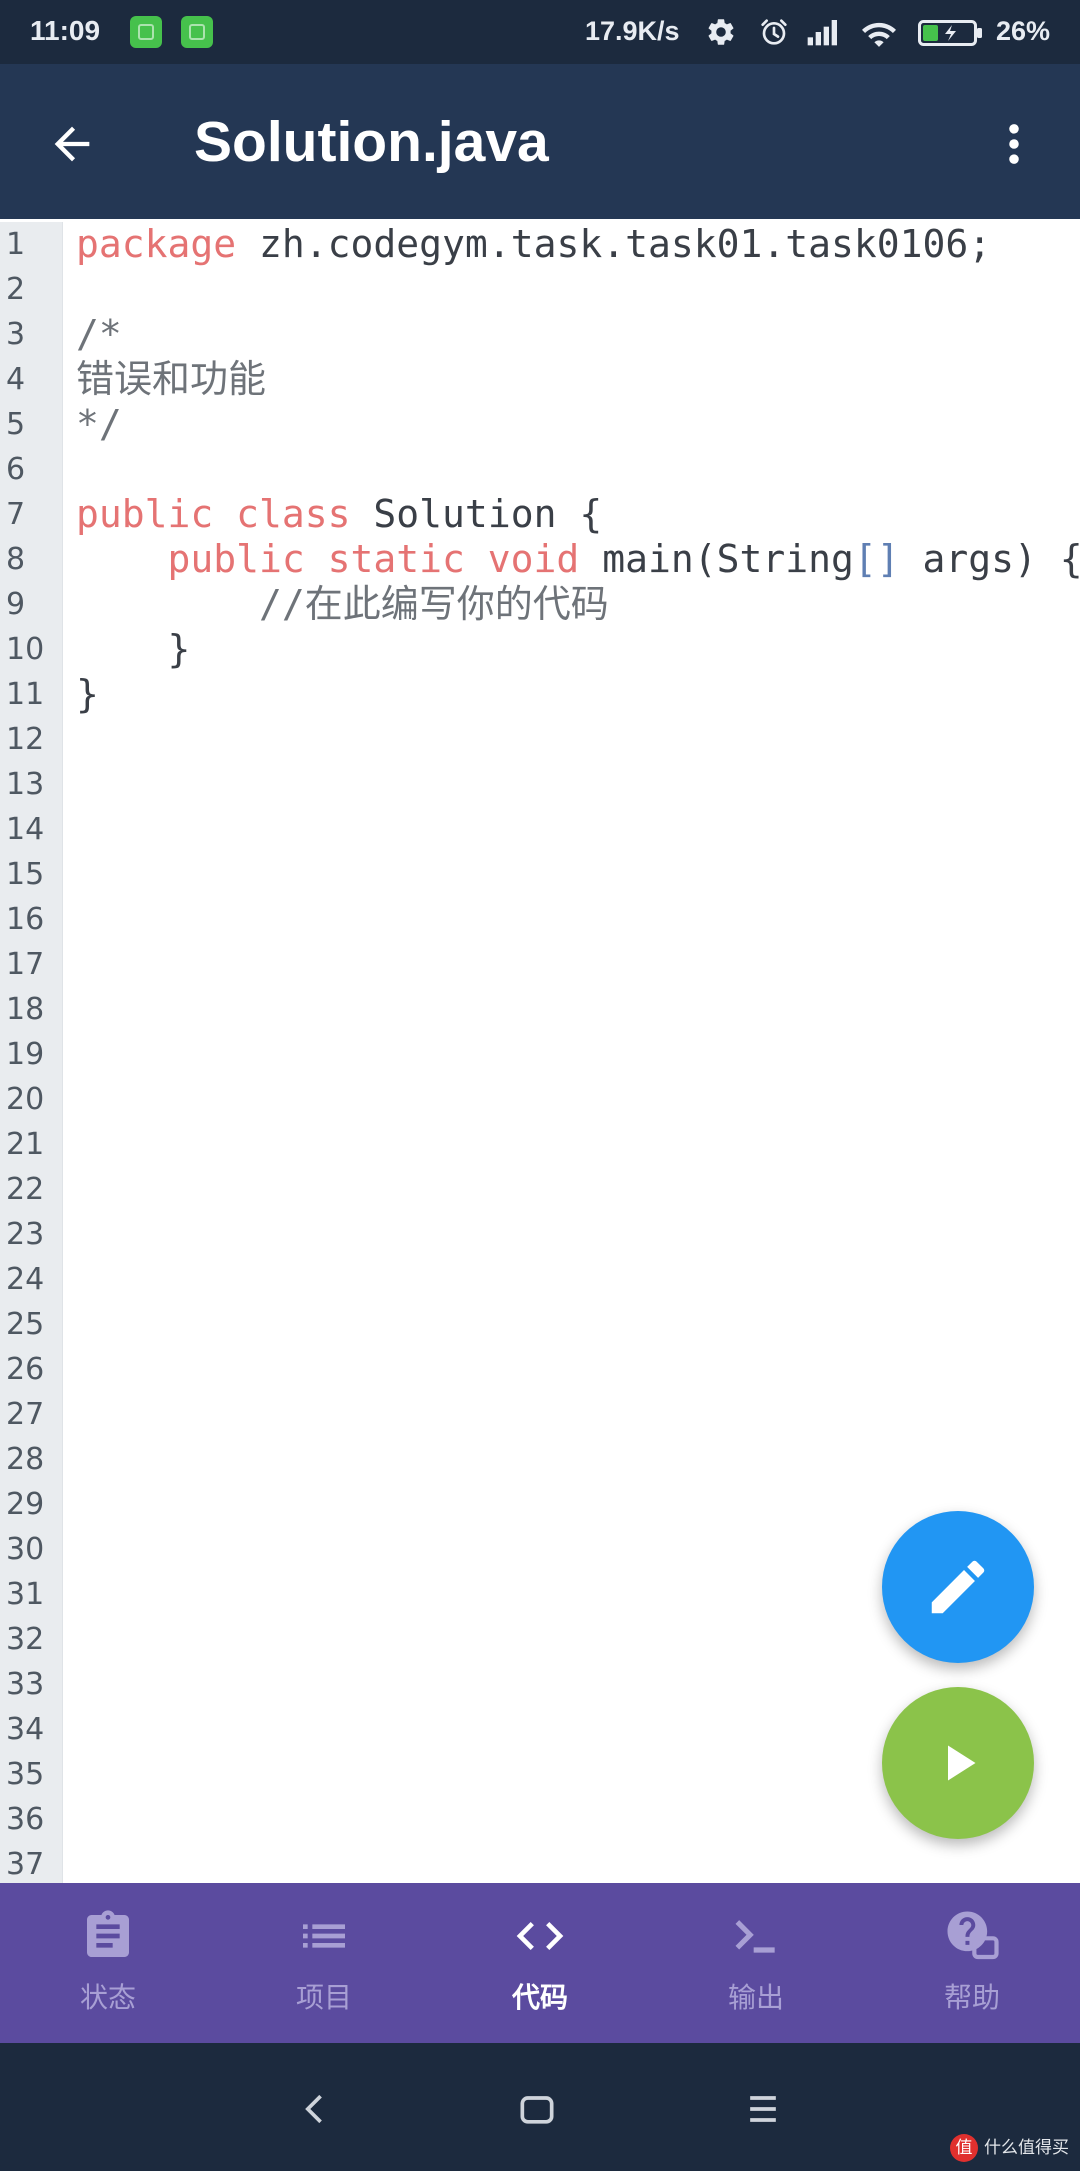  I want to click on code-line: 16, so click(540, 919).